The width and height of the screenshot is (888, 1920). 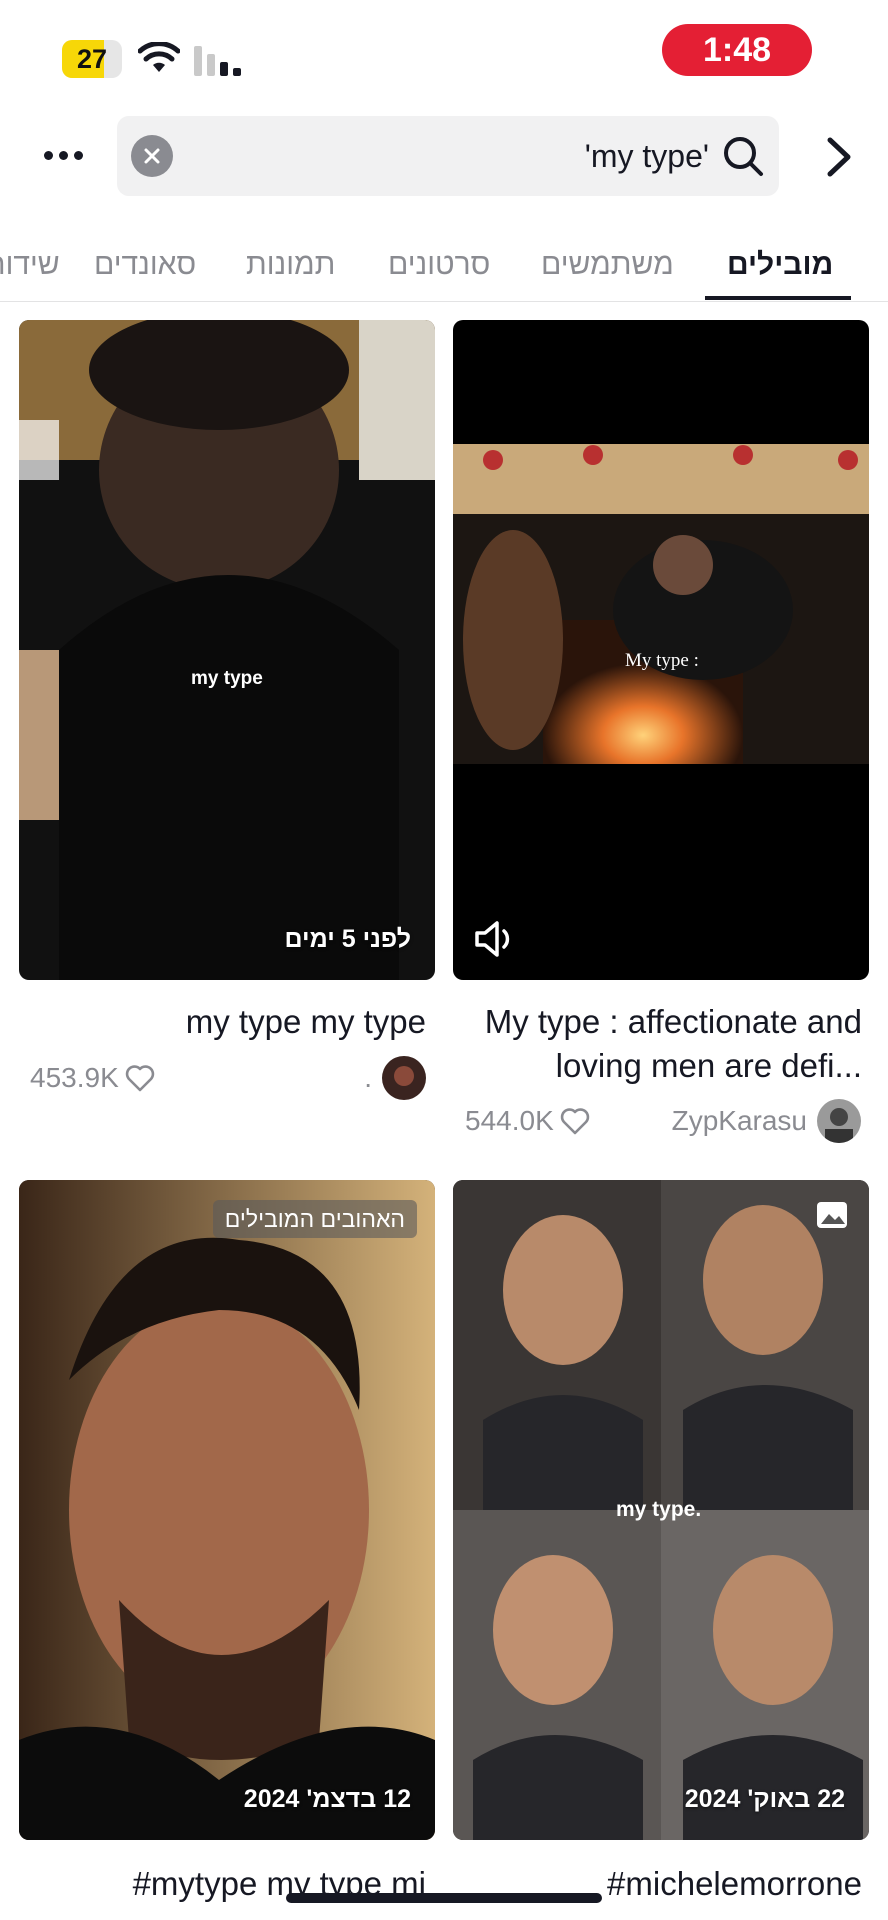 I want to click on tab-photos: תמונות, so click(x=290, y=264).